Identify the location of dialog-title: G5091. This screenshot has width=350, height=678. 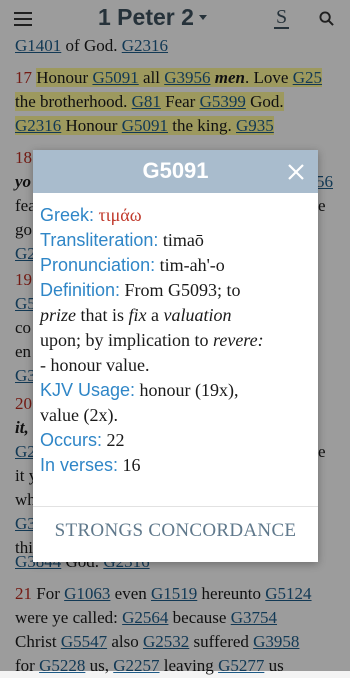
(175, 170).